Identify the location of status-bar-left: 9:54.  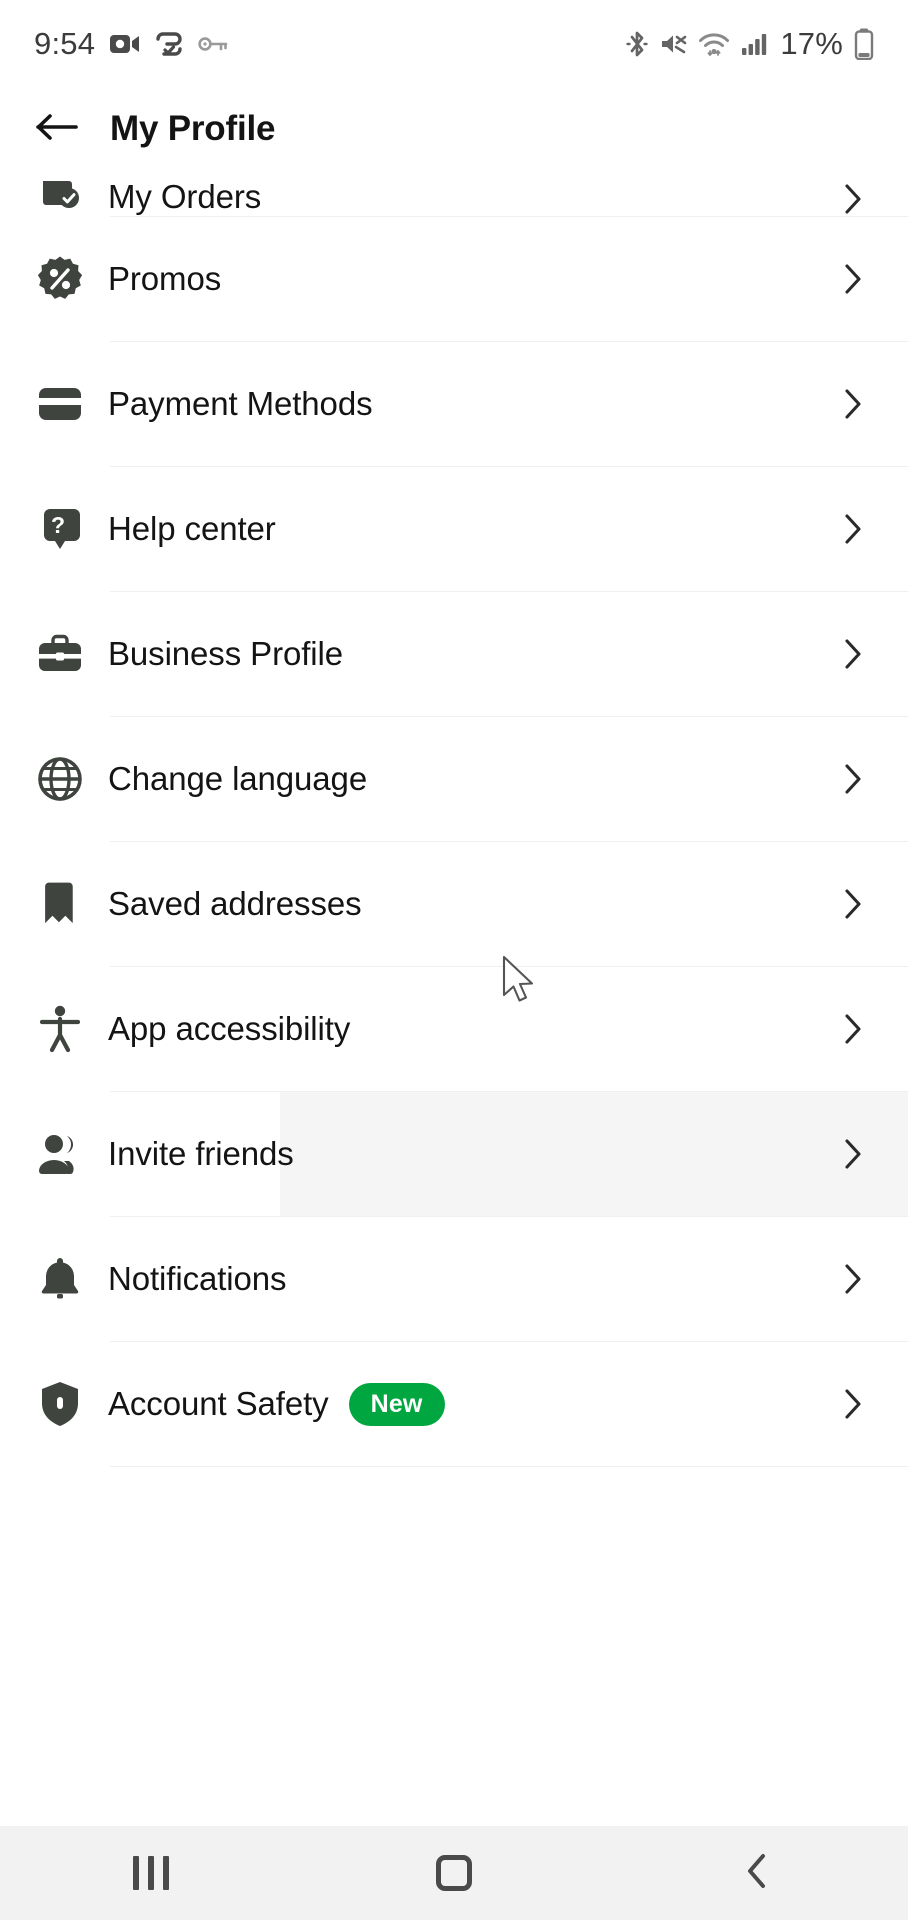
(131, 44).